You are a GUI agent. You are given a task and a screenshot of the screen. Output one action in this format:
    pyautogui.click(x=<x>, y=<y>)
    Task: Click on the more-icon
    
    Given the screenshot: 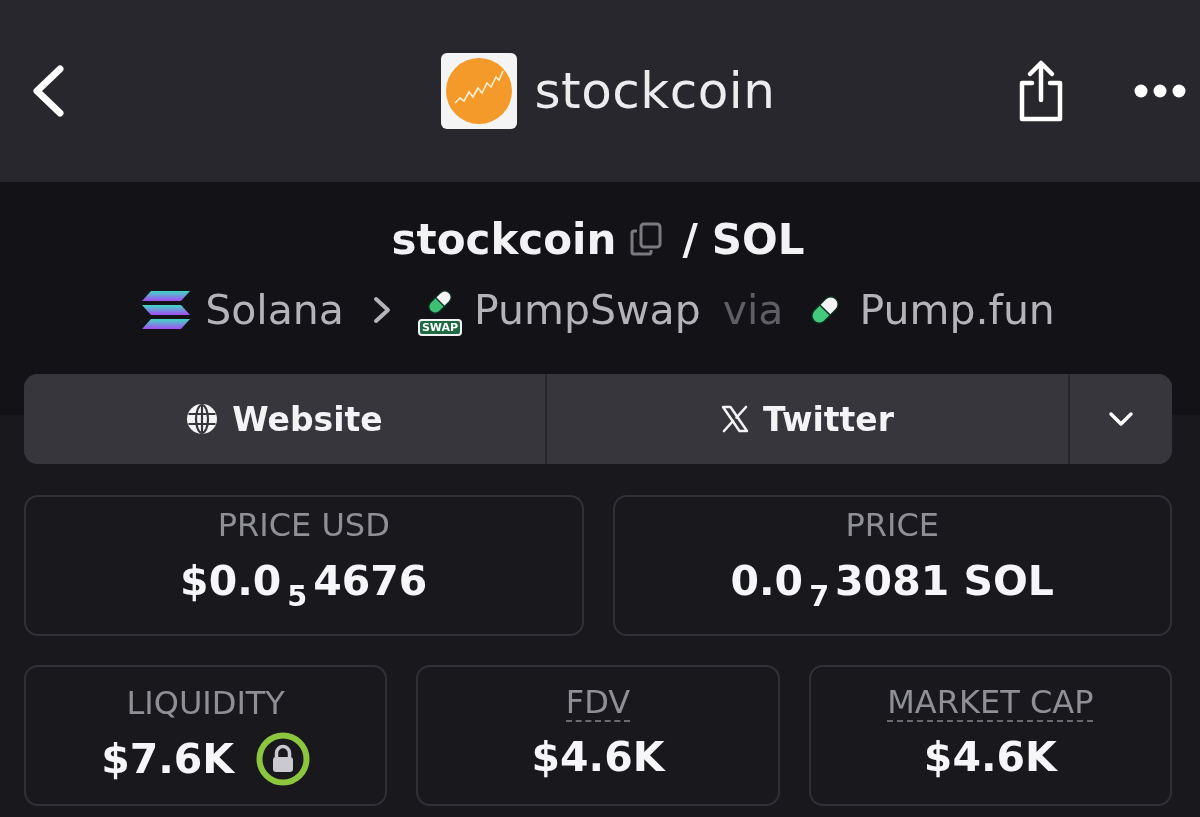 What is the action you would take?
    pyautogui.click(x=1160, y=91)
    